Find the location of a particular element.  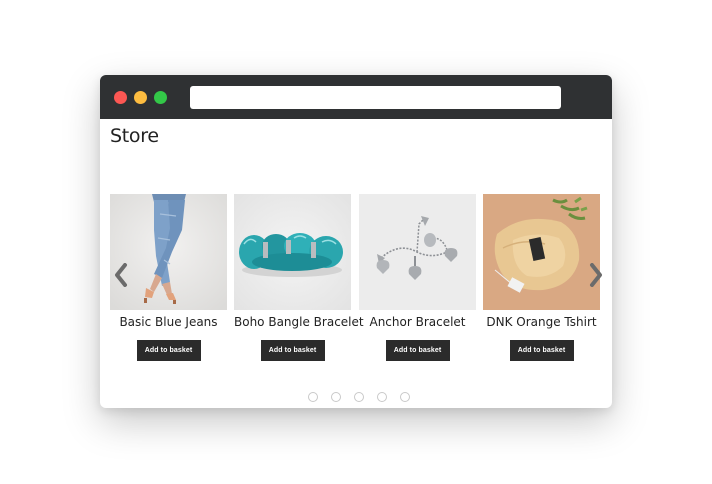

product-image-orange-tshirt is located at coordinates (541, 252).